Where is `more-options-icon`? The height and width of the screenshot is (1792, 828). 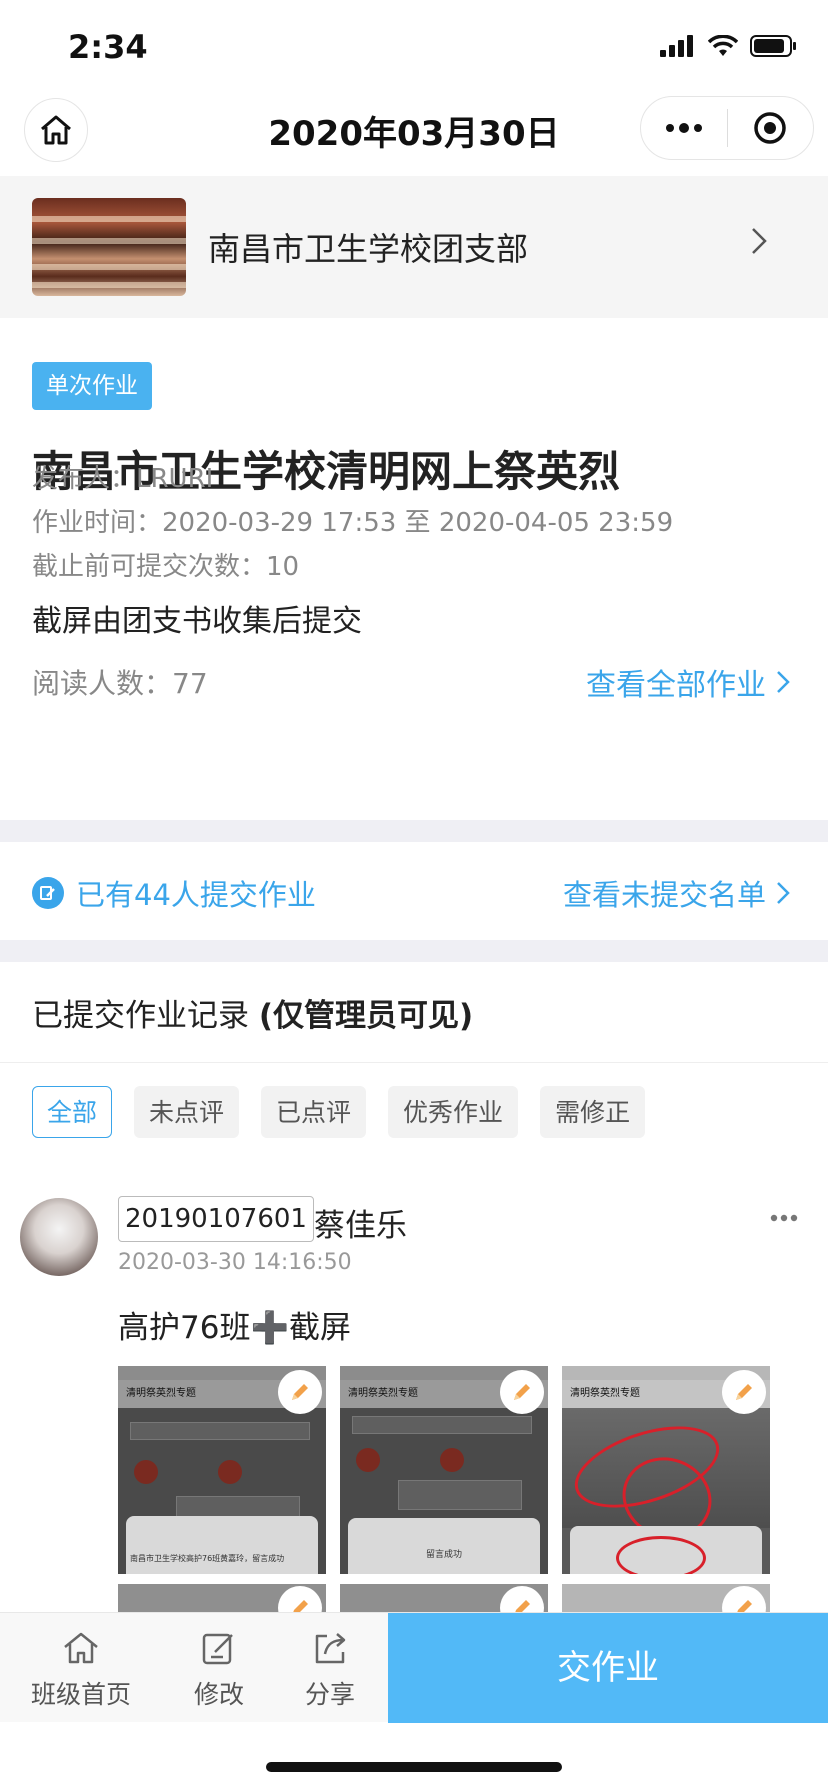 more-options-icon is located at coordinates (784, 1218).